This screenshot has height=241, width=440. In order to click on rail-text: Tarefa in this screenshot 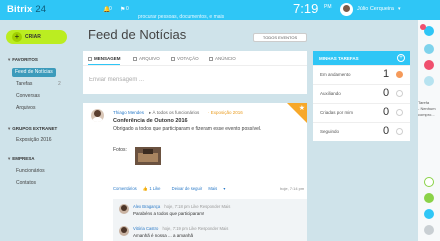, I will do `click(424, 102)`.